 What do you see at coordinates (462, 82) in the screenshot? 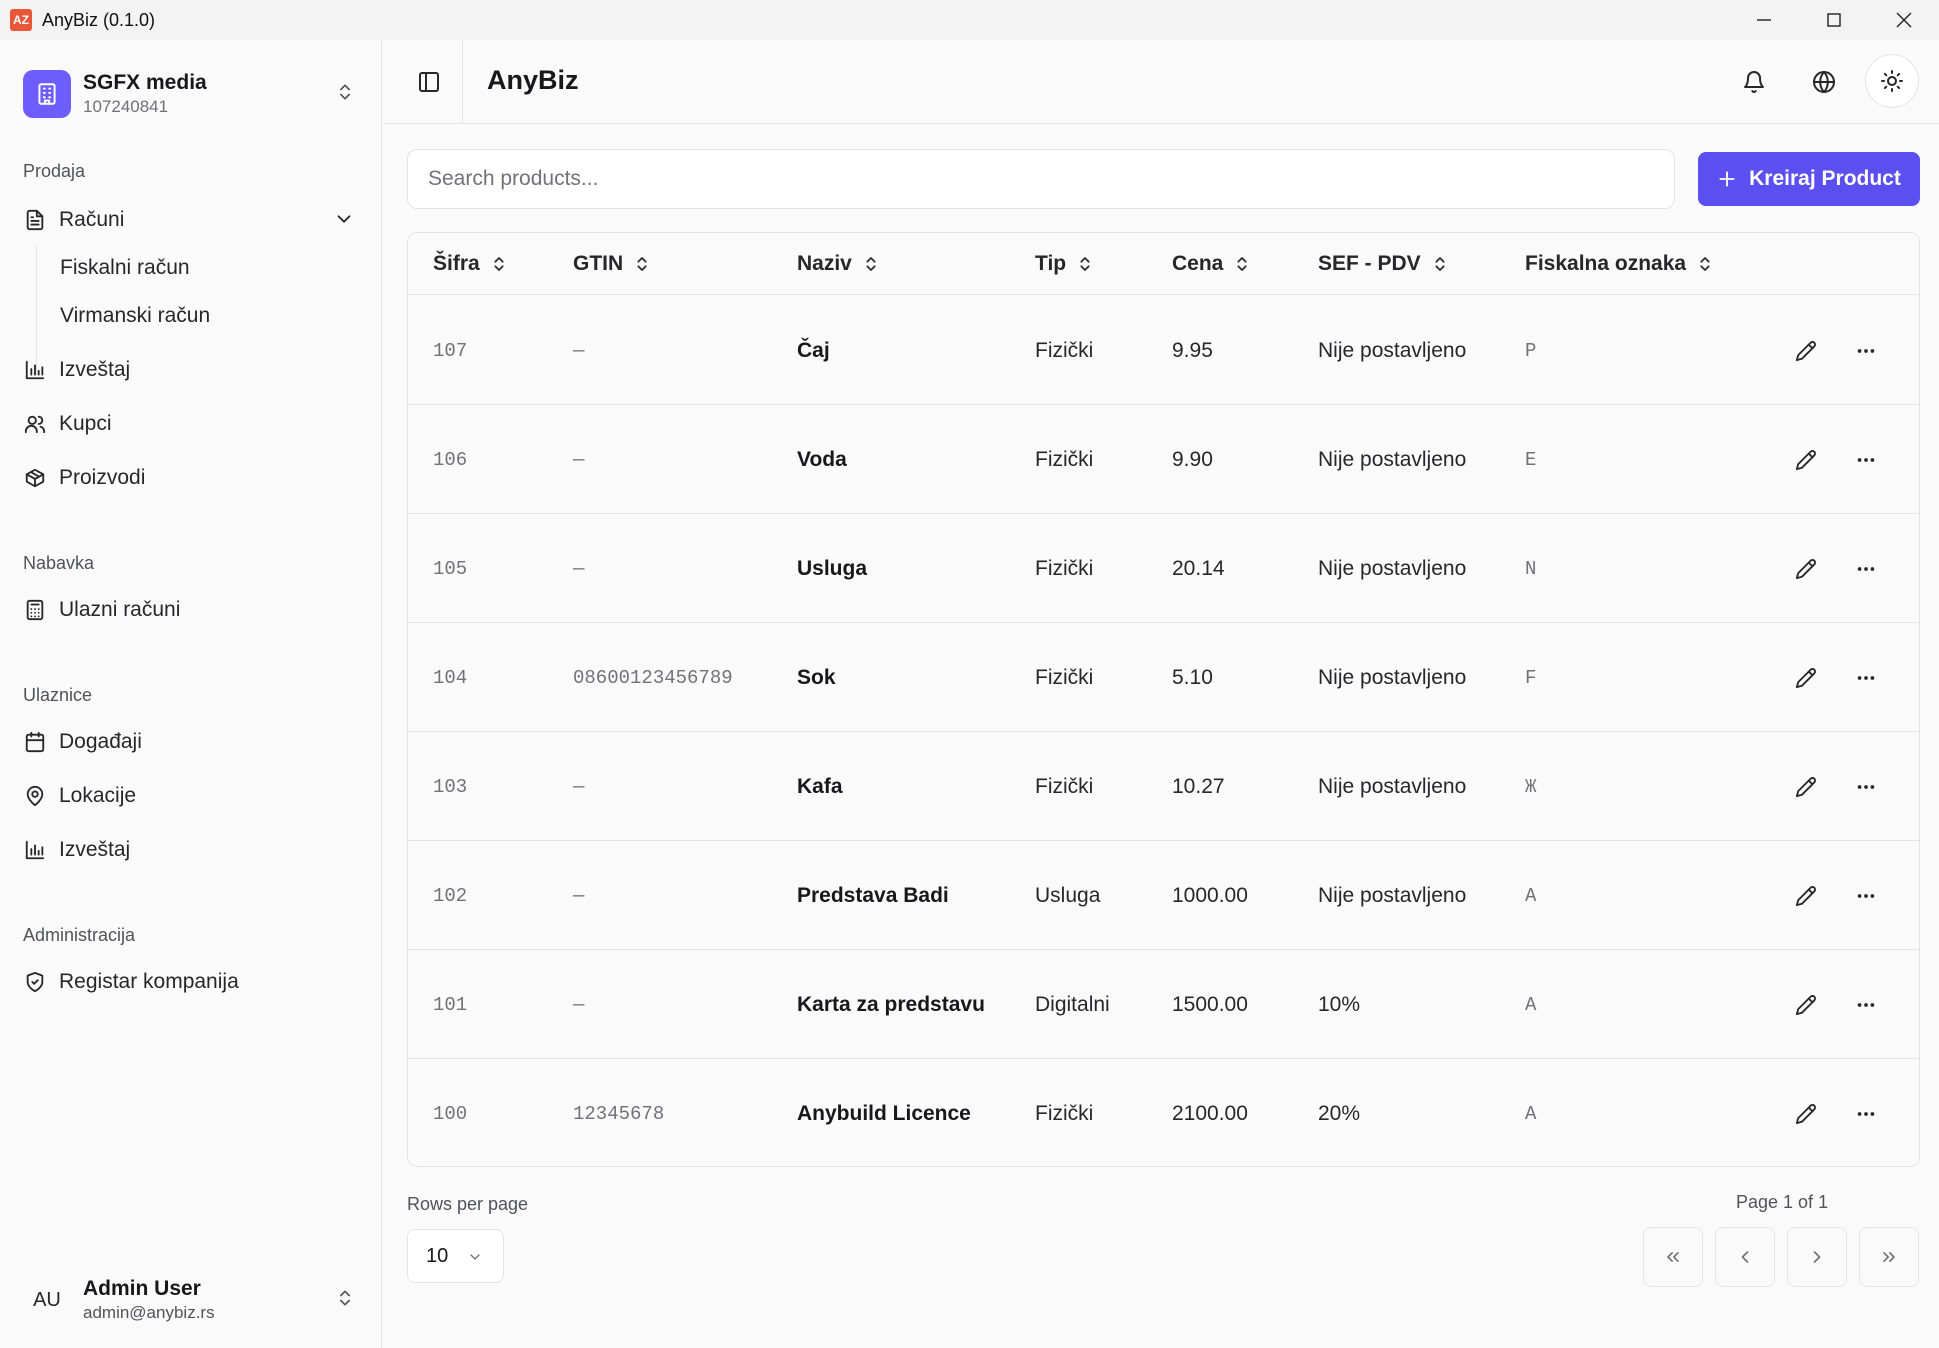
I see `header-divider` at bounding box center [462, 82].